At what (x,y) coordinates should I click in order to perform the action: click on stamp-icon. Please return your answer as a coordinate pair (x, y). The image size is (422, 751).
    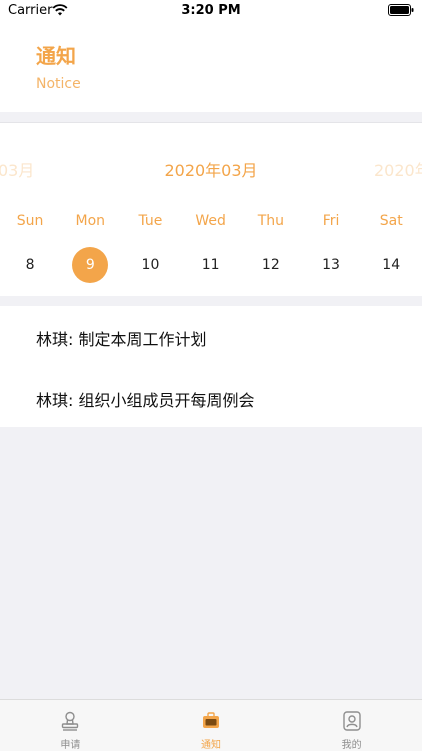
    Looking at the image, I should click on (70, 721).